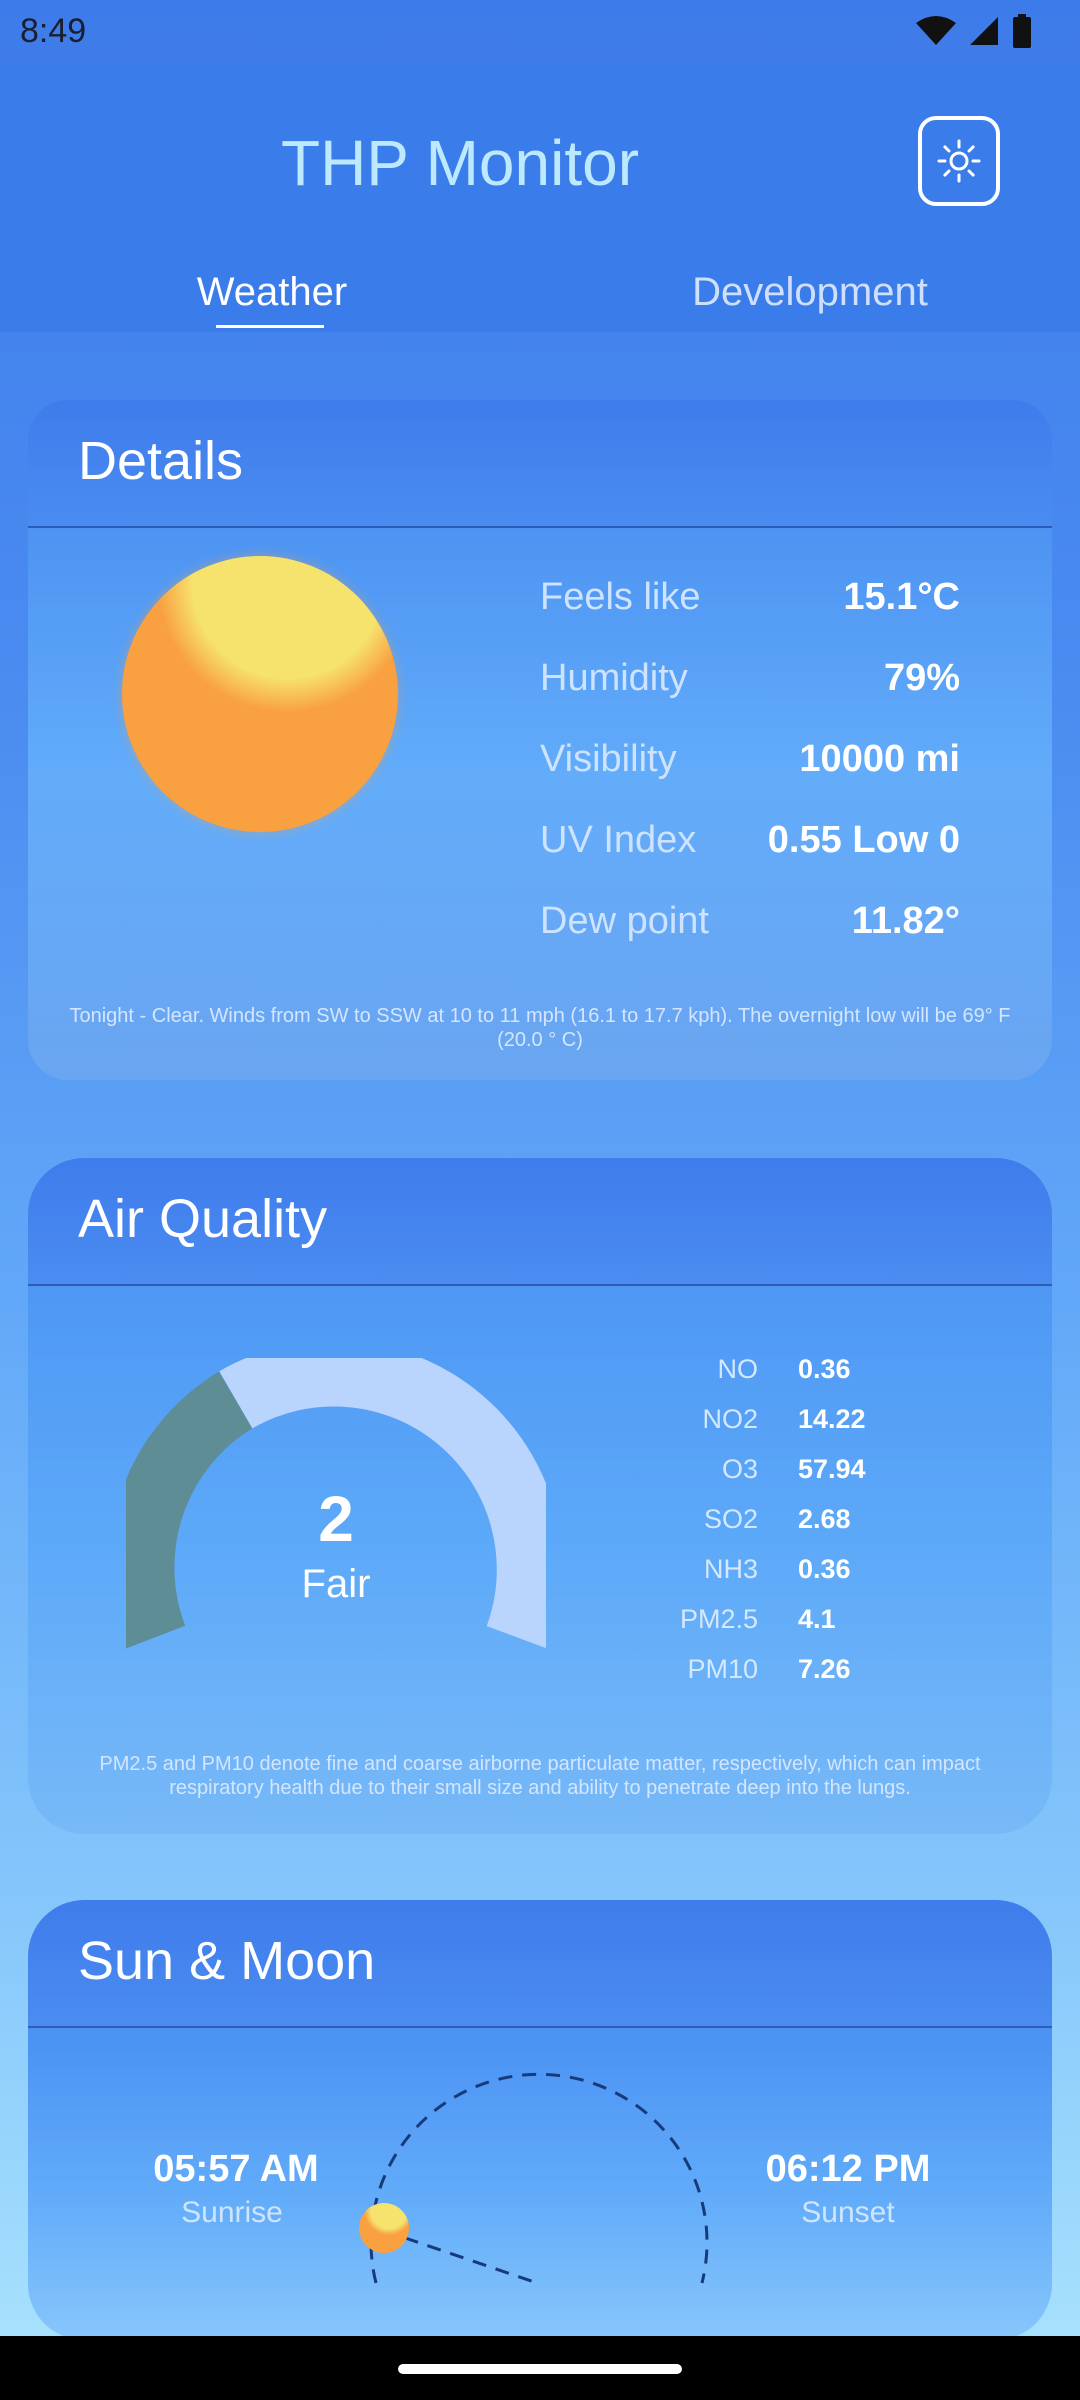  I want to click on metric-label-feels-like: Feels like, so click(620, 597).